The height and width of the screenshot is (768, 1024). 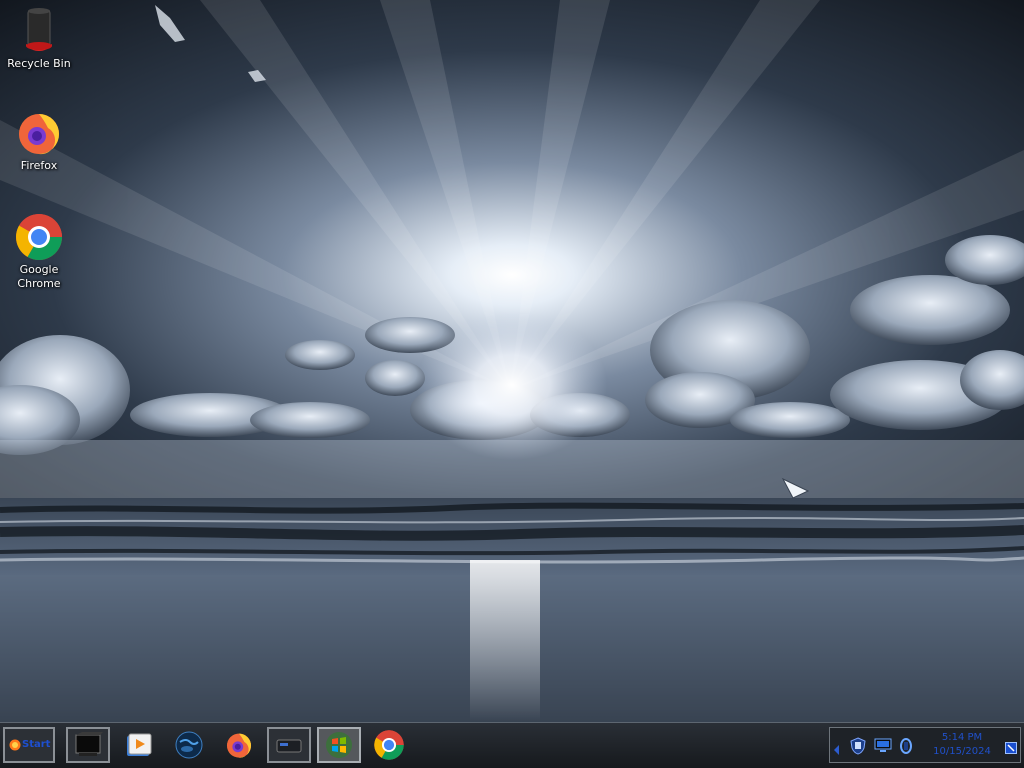 I want to click on taskbar: Start 5:14 PM 10/15/2024, so click(x=512, y=745).